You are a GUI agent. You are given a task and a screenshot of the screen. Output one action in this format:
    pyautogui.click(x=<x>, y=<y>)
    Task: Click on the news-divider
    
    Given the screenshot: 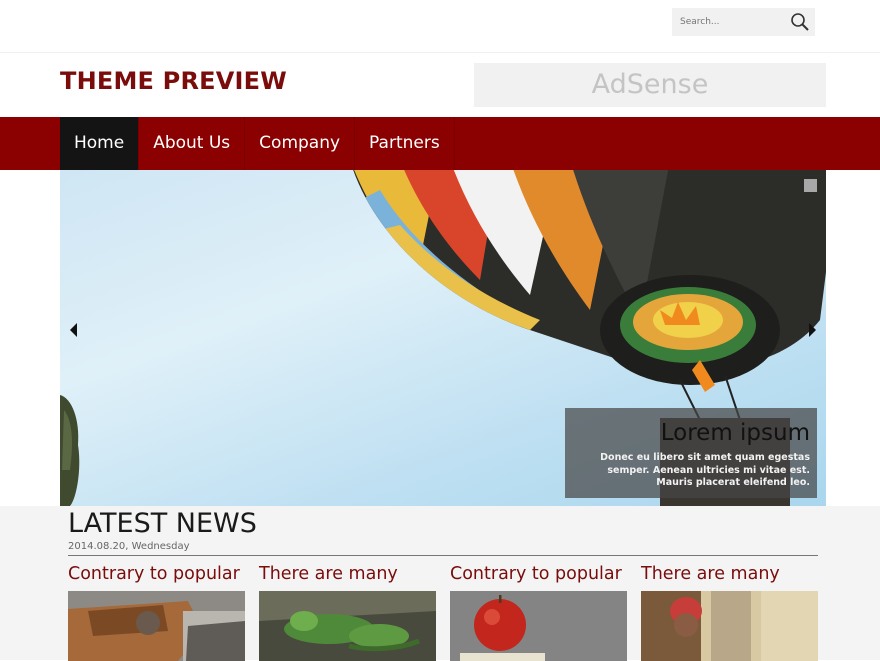 What is the action you would take?
    pyautogui.click(x=443, y=555)
    